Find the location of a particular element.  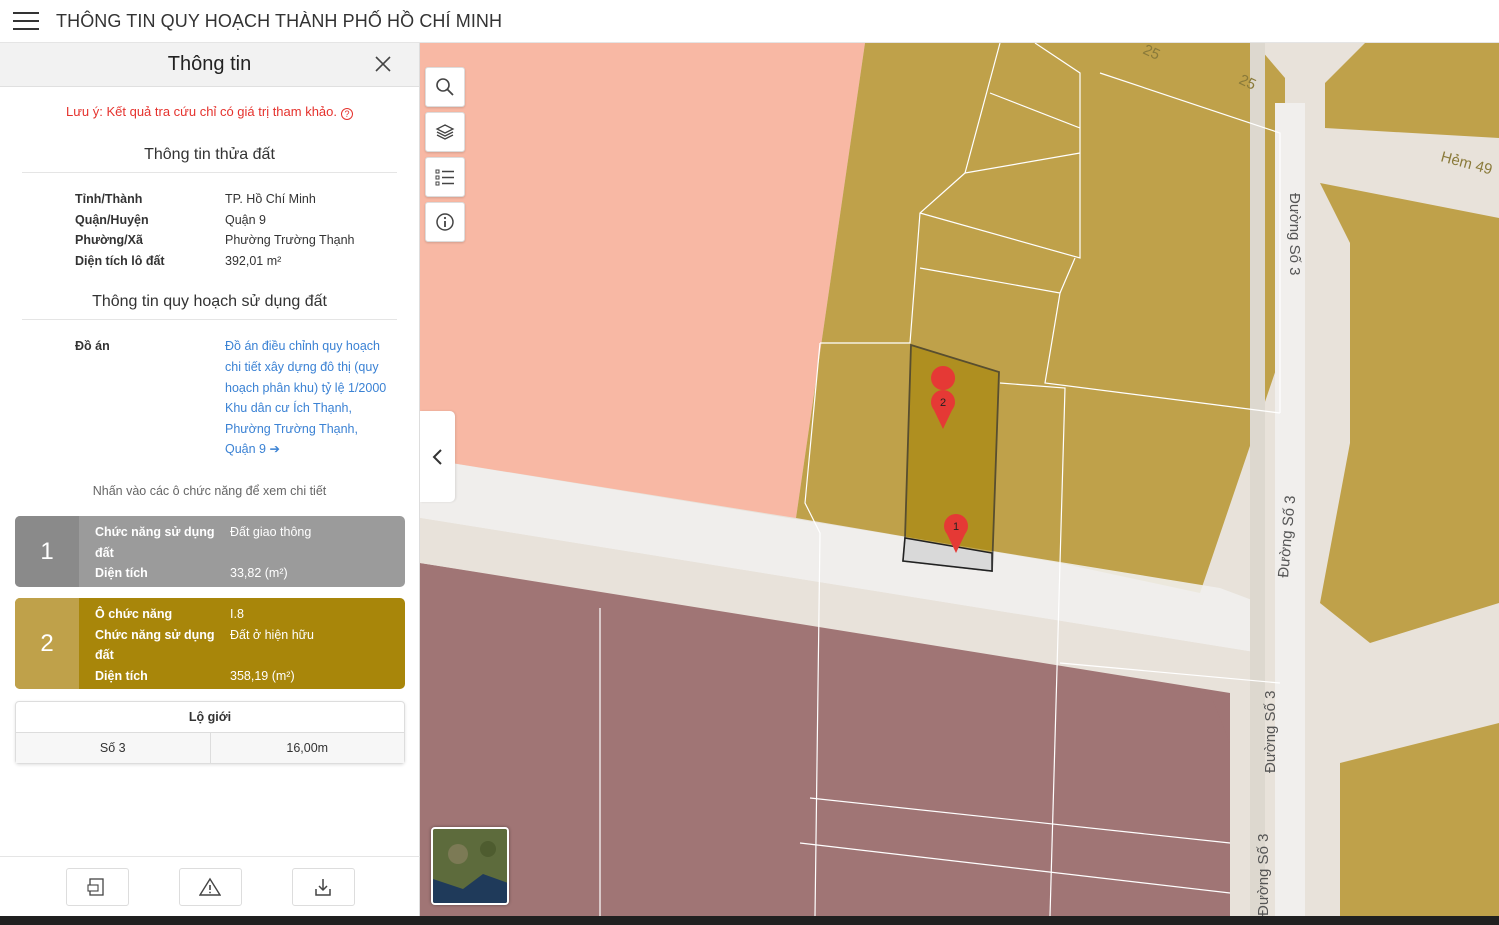

layers-icon is located at coordinates (445, 132).